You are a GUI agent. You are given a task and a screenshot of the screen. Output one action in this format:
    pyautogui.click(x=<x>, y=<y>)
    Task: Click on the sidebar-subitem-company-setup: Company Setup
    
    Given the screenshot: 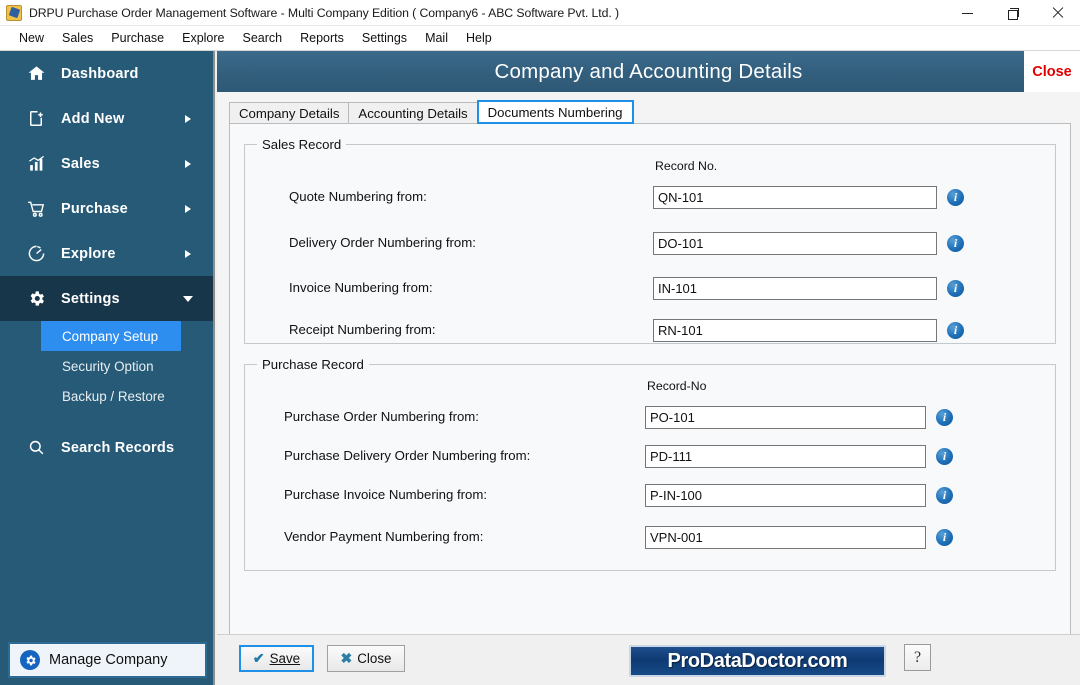 What is the action you would take?
    pyautogui.click(x=111, y=336)
    